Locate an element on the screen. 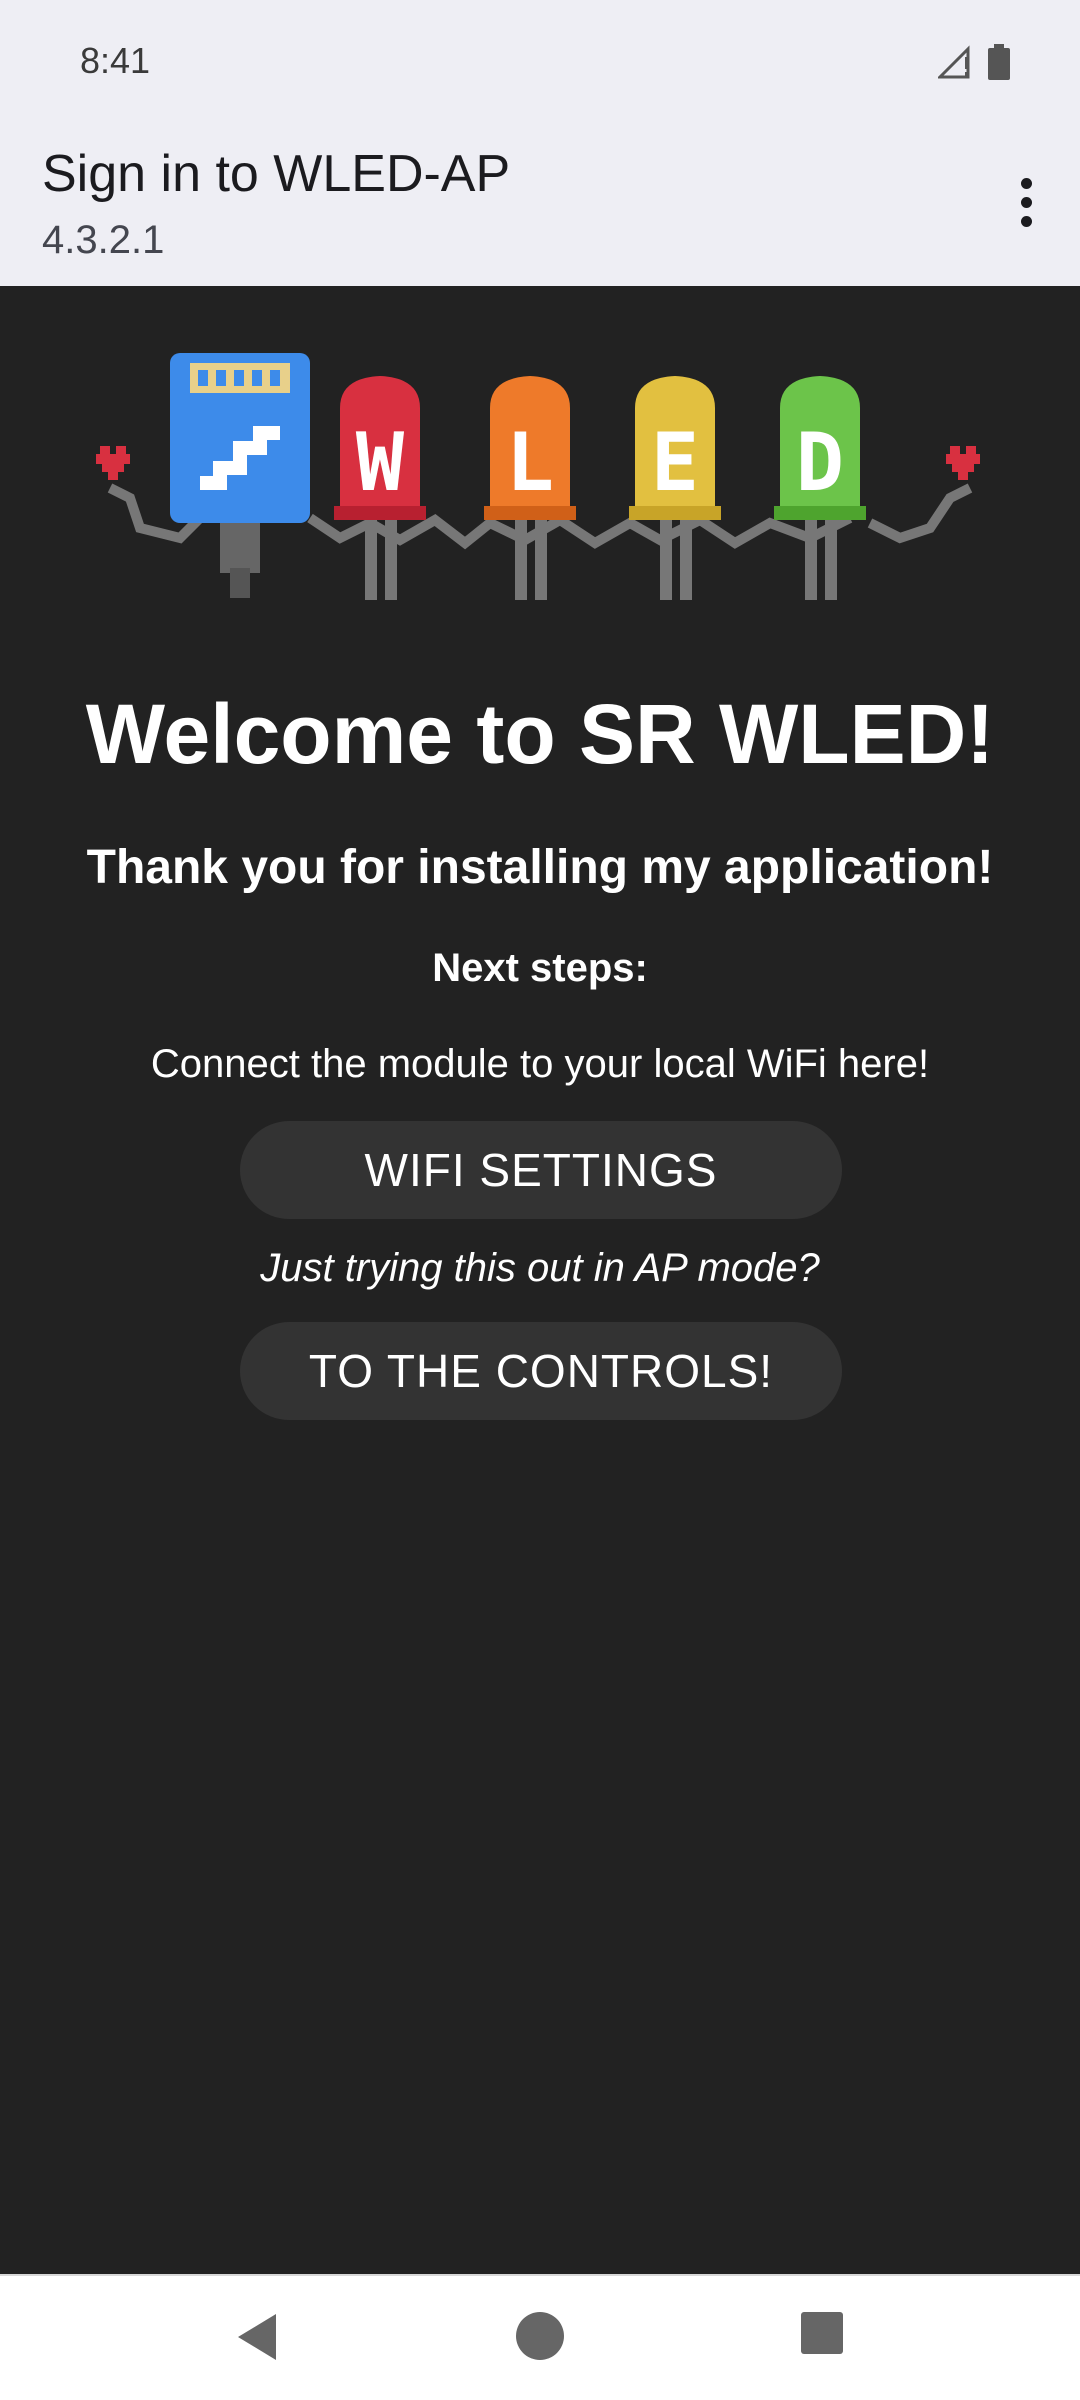 The height and width of the screenshot is (2400, 1080). navigation-bar is located at coordinates (540, 2337).